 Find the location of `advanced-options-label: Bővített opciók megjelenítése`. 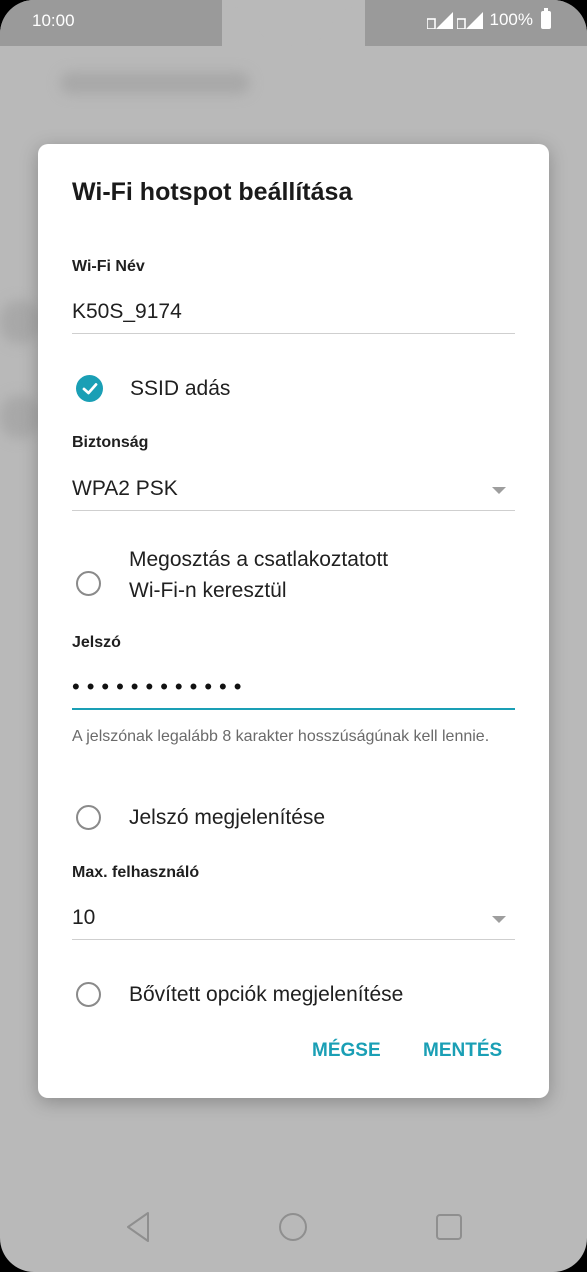

advanced-options-label: Bővített opciók megjelenítése is located at coordinates (266, 994).